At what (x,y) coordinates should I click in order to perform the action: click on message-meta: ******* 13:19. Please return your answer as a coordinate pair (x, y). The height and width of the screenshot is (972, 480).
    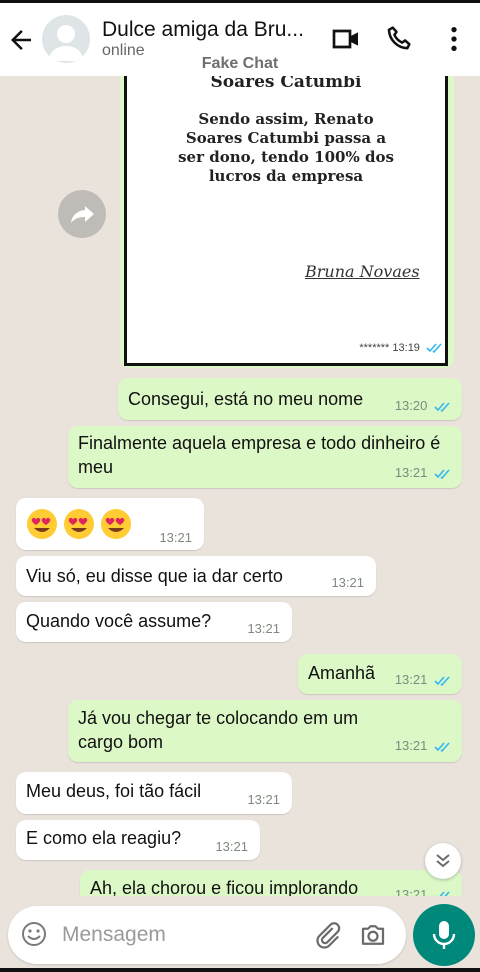
    Looking at the image, I should click on (402, 348).